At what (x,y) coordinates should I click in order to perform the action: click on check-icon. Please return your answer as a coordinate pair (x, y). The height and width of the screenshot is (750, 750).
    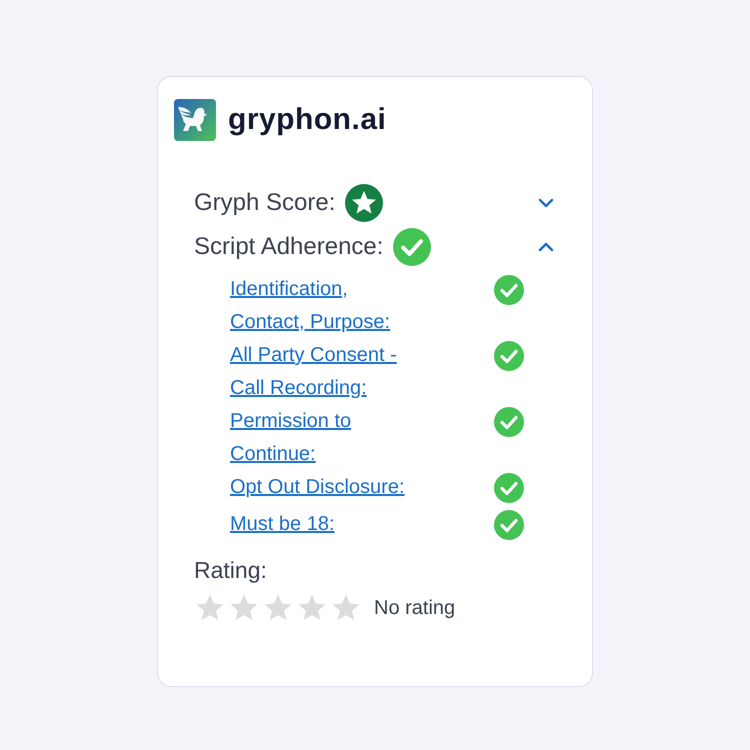
    Looking at the image, I should click on (412, 247).